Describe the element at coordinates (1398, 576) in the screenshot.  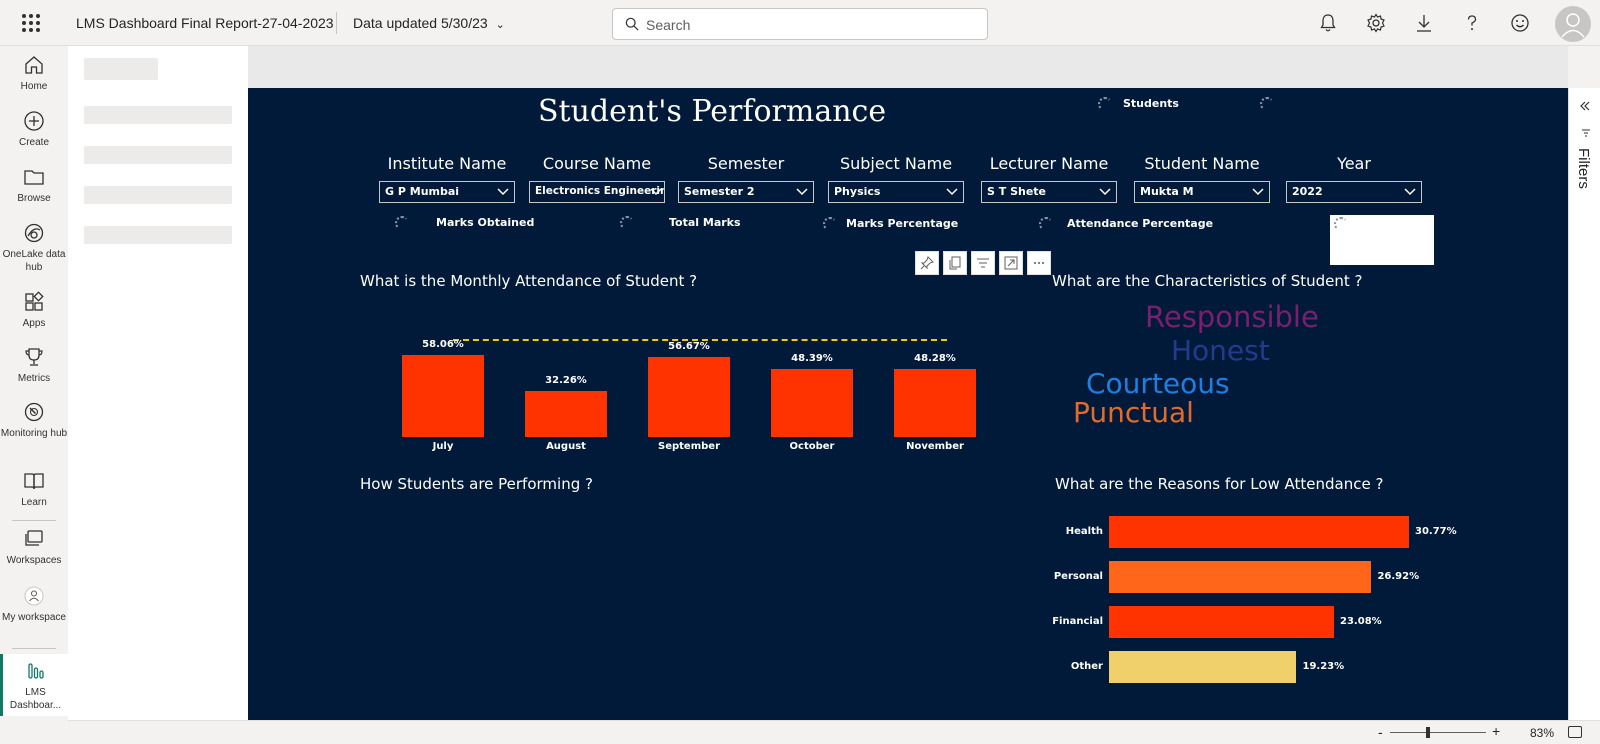
I see `data-label: 26.92%` at that location.